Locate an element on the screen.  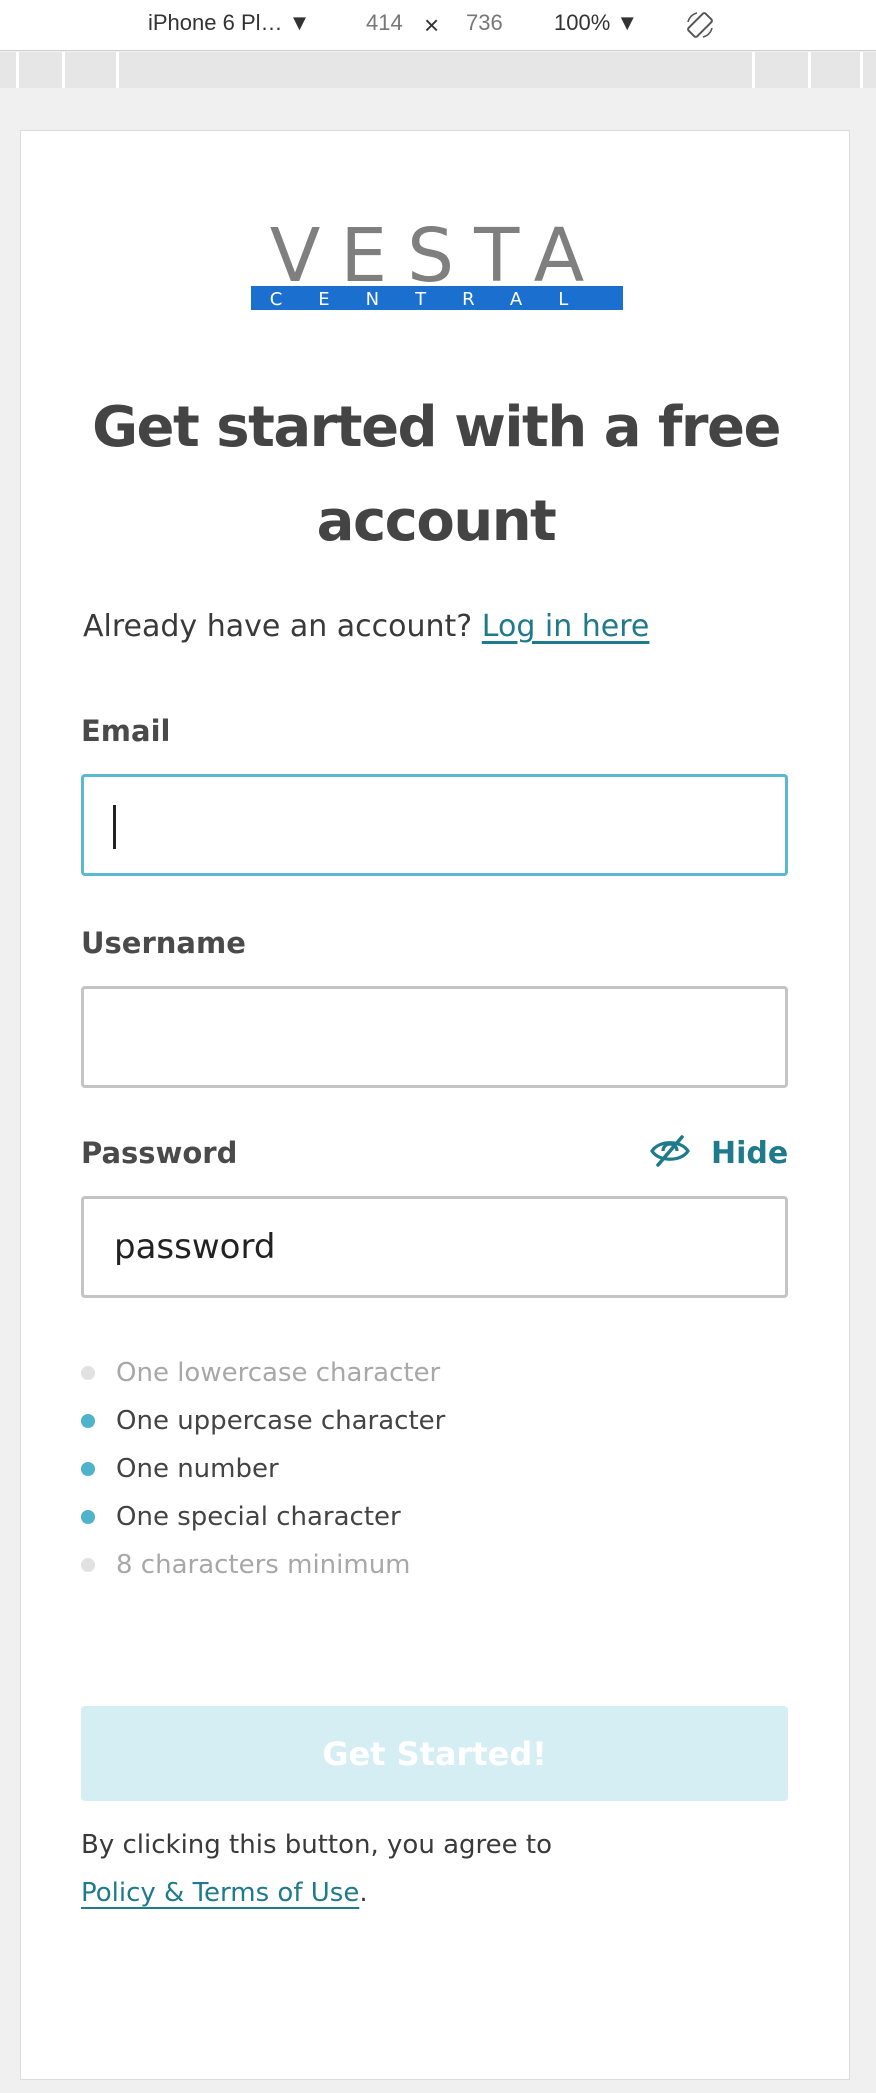
device-select: iPhone 6 Pl… ▼ is located at coordinates (229, 23).